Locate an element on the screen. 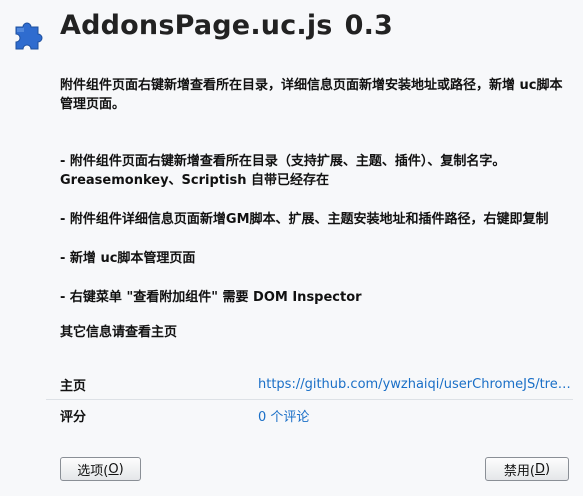 The height and width of the screenshot is (496, 583). disable-button-label: 禁用( is located at coordinates (519, 471).